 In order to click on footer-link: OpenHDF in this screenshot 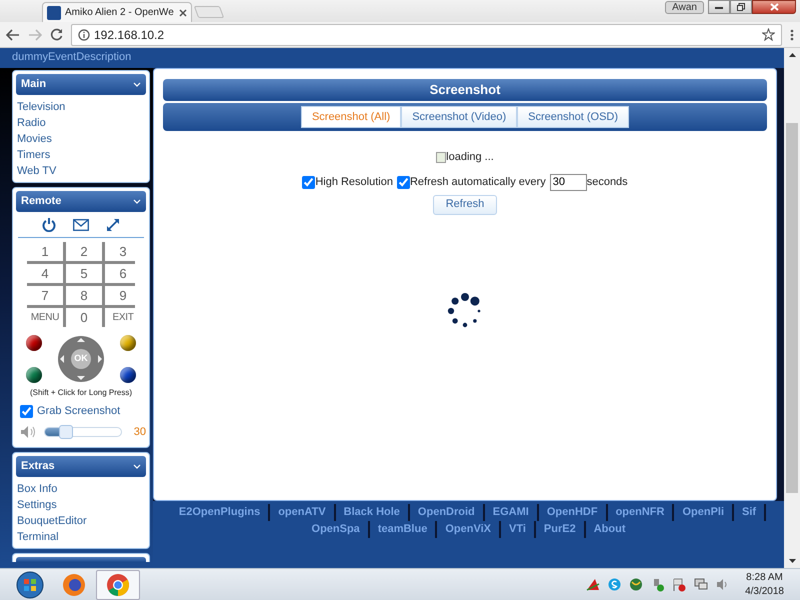, I will do `click(573, 512)`.